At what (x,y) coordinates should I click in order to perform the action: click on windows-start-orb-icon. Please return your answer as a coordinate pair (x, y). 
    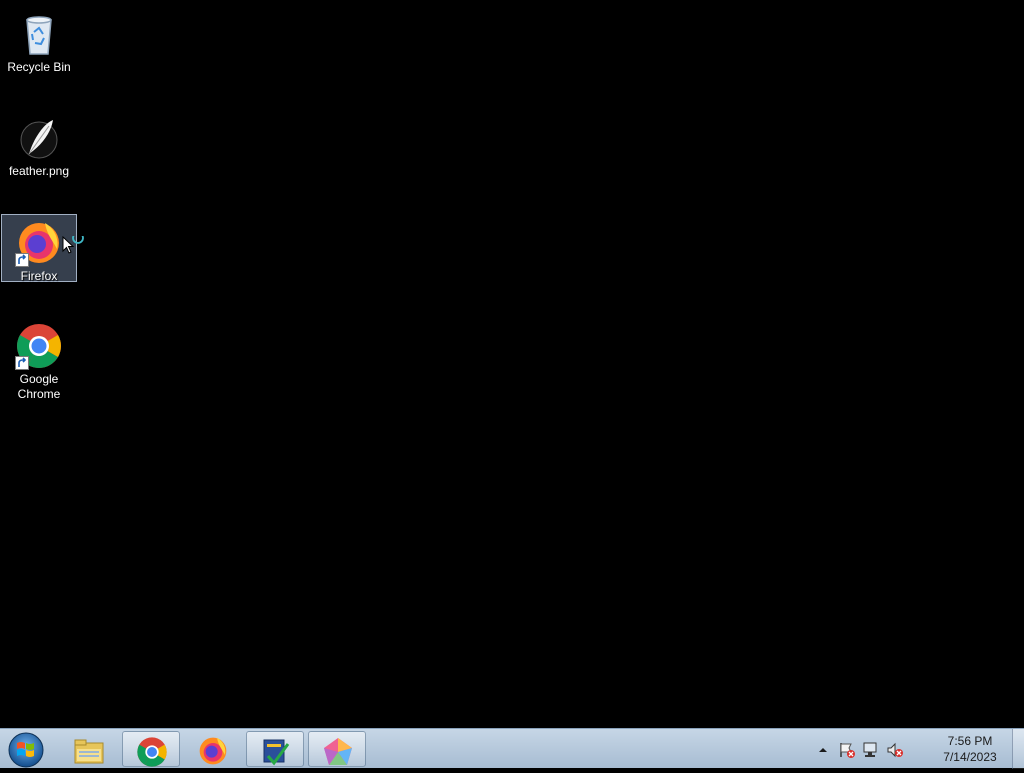
    Looking at the image, I should click on (26, 750).